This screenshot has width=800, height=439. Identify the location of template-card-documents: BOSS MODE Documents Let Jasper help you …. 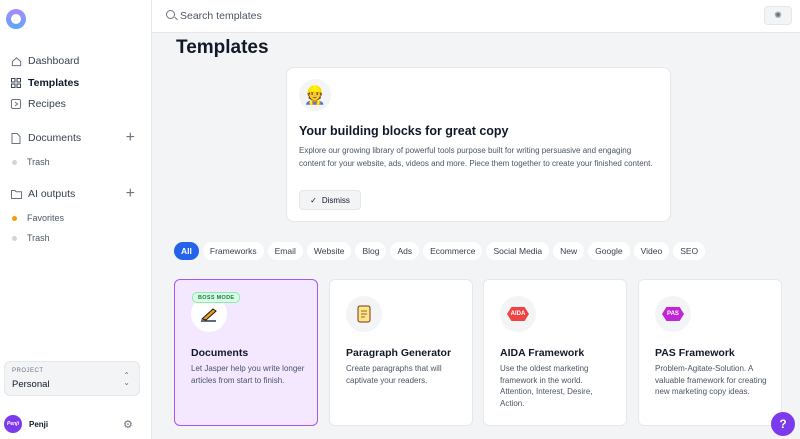
(246, 352).